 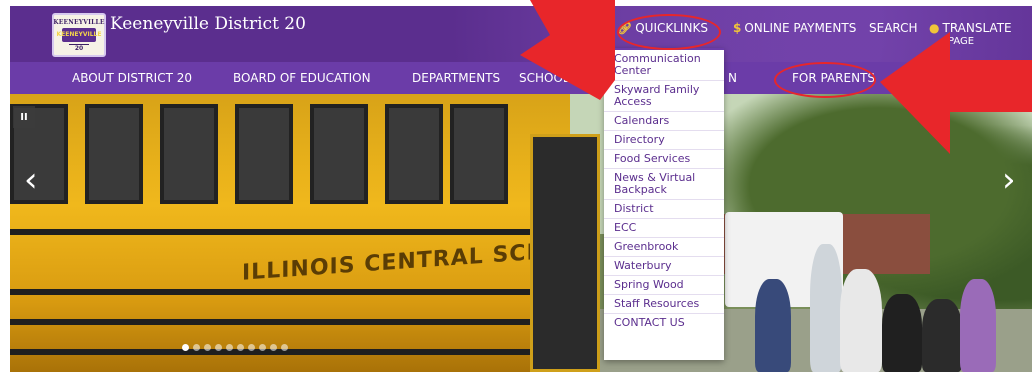 I want to click on nav-about: ABOUT DISTRICT 20, so click(x=132, y=78).